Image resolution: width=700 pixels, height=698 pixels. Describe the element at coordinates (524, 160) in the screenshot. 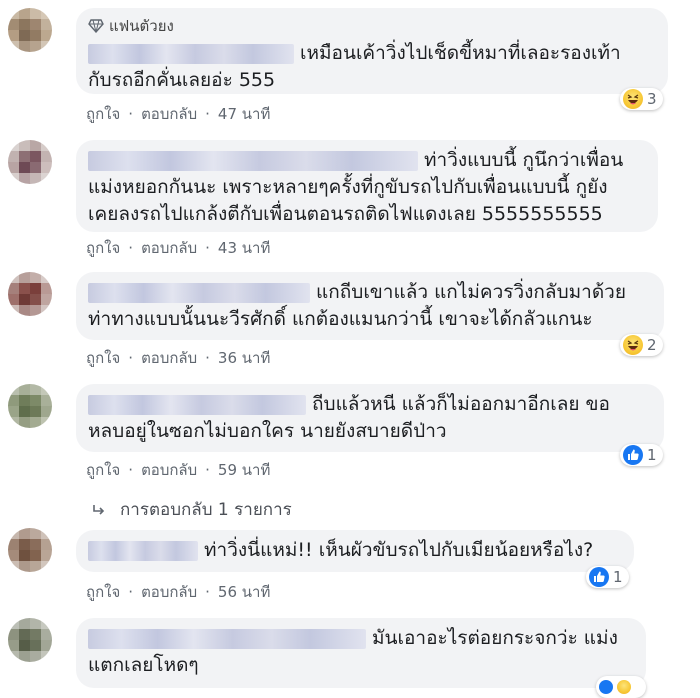

I see `comment-line: ท่าวิ่งแบบนี้ กูนึกว่าเพื่อน` at that location.